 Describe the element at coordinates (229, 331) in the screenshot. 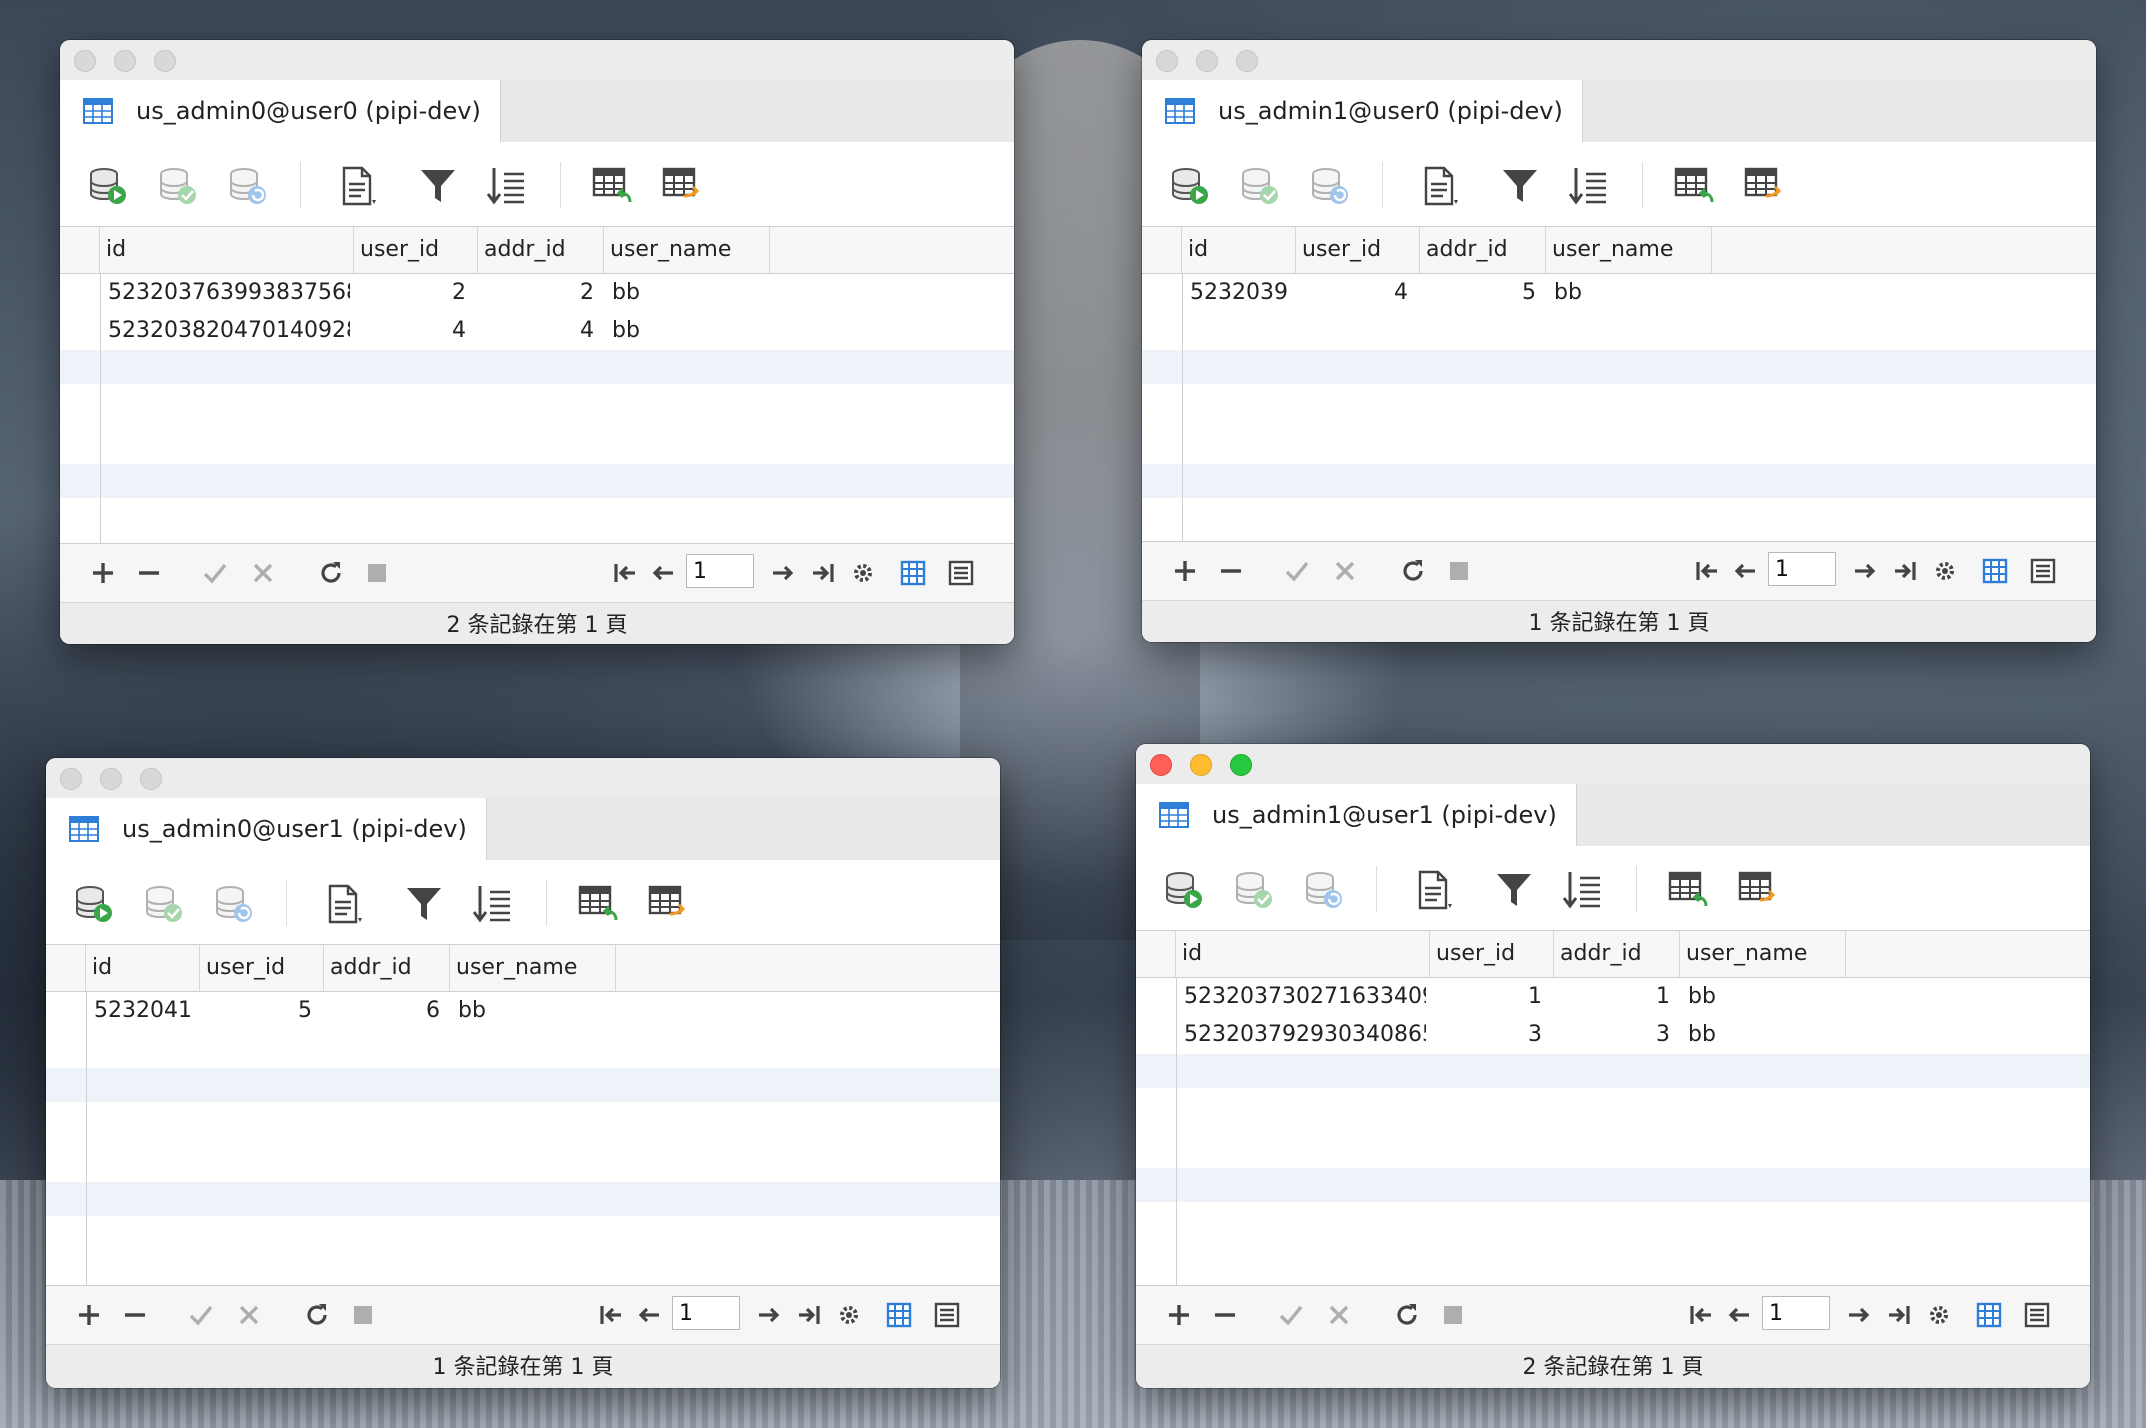

I see `cell-id: 523203820470140928` at that location.